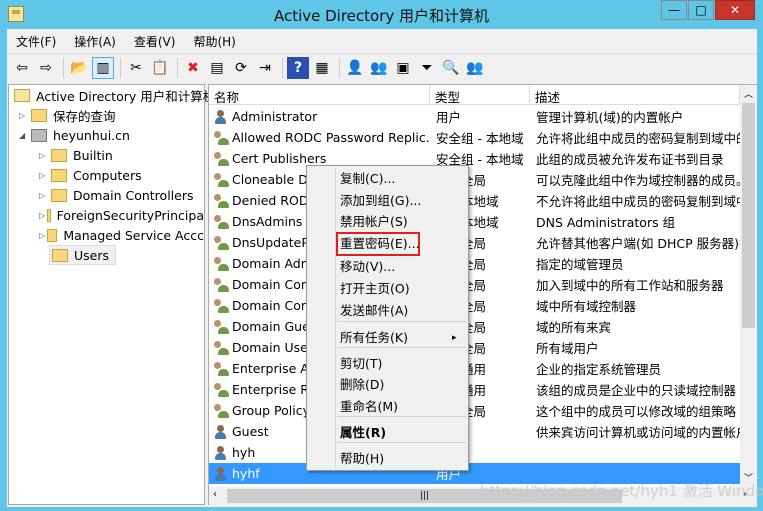 This screenshot has width=763, height=511. I want to click on new-ou-icon: ▣, so click(403, 68).